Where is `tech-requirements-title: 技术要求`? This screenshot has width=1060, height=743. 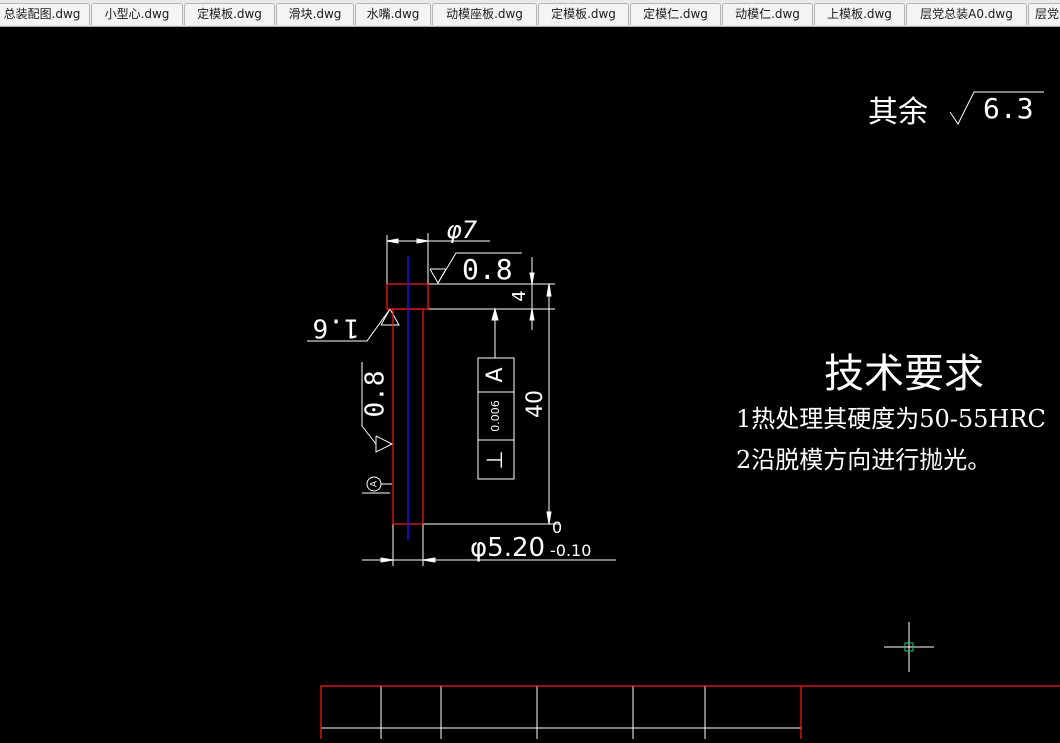 tech-requirements-title: 技术要求 is located at coordinates (904, 374).